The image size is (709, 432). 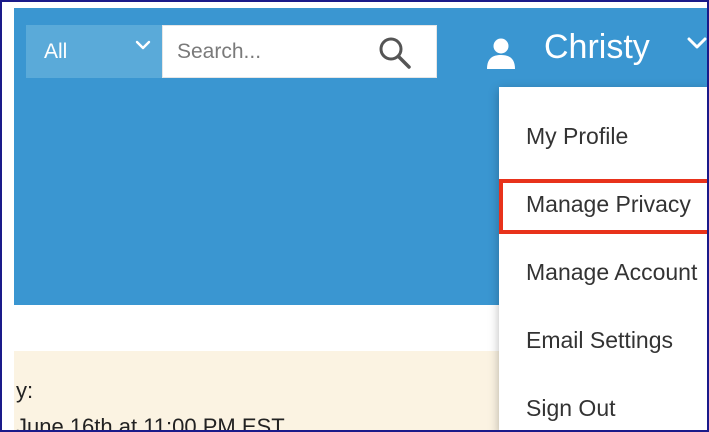 I want to click on user-menu-toggle: Christy, so click(x=593, y=51).